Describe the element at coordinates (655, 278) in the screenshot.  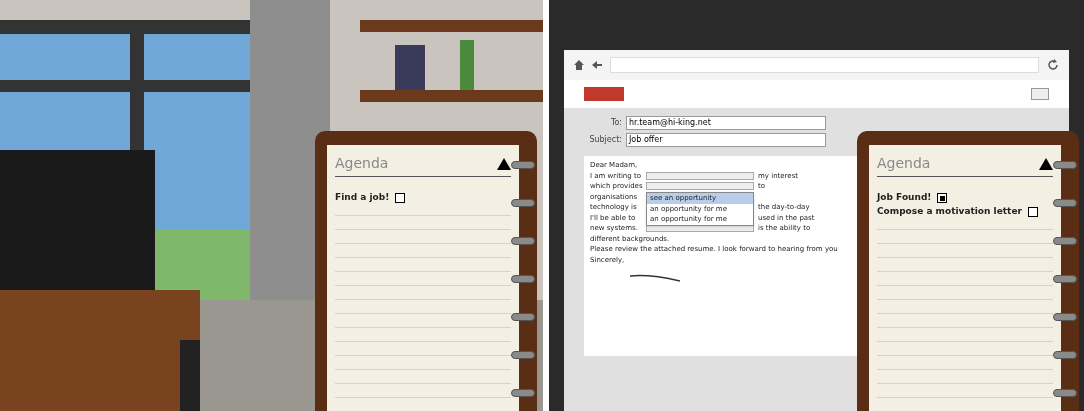
I see `signature-icon` at that location.